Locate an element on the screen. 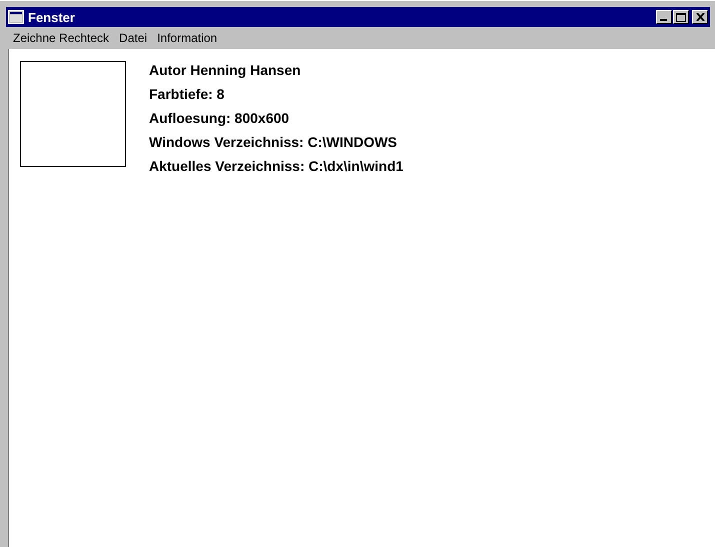  menu-item: Information is located at coordinates (187, 38).